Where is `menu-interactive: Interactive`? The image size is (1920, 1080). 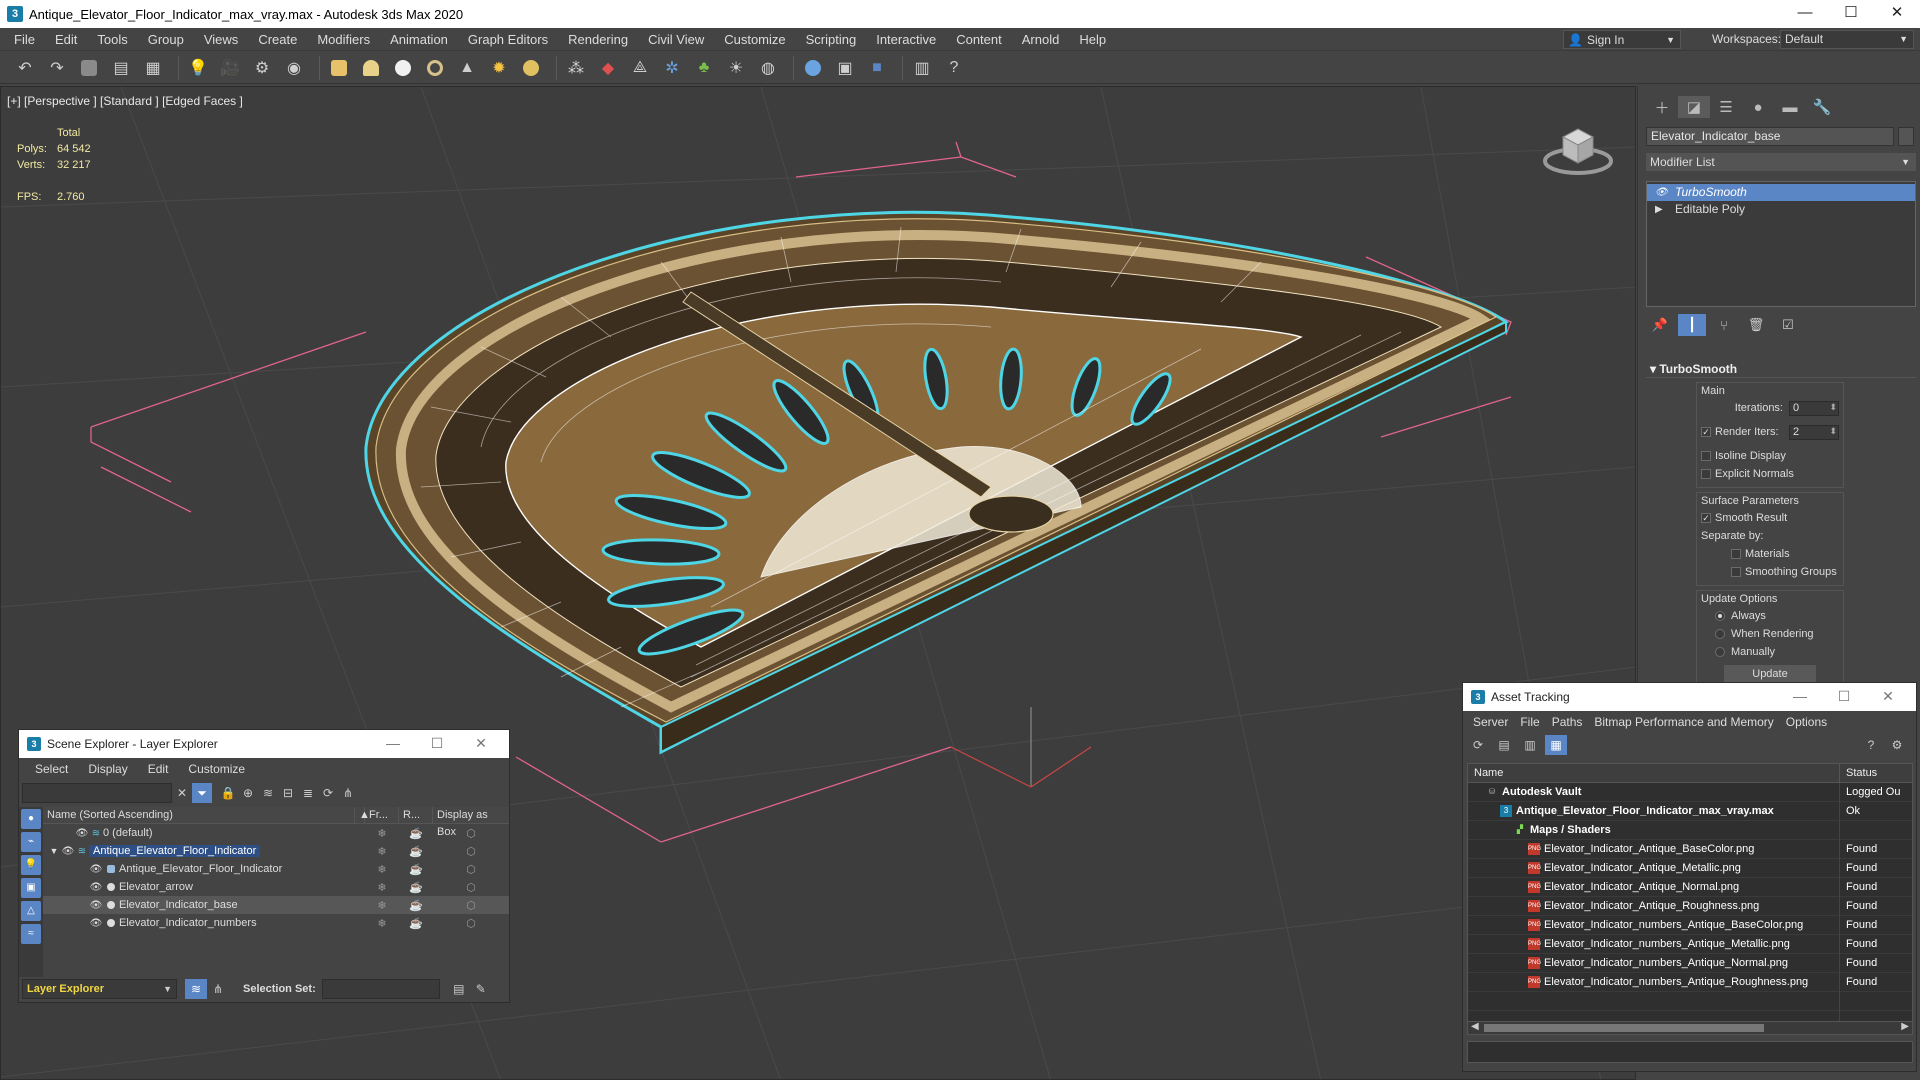
menu-interactive: Interactive is located at coordinates (906, 39).